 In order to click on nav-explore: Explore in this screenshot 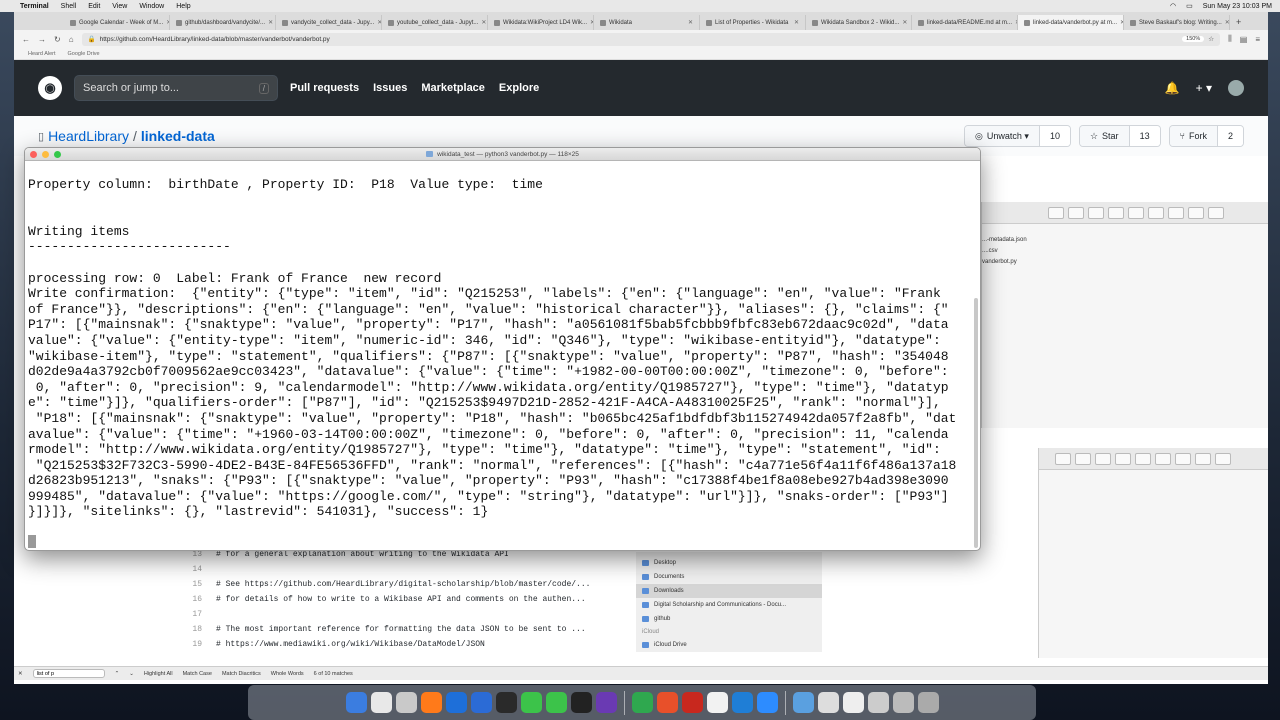, I will do `click(519, 88)`.